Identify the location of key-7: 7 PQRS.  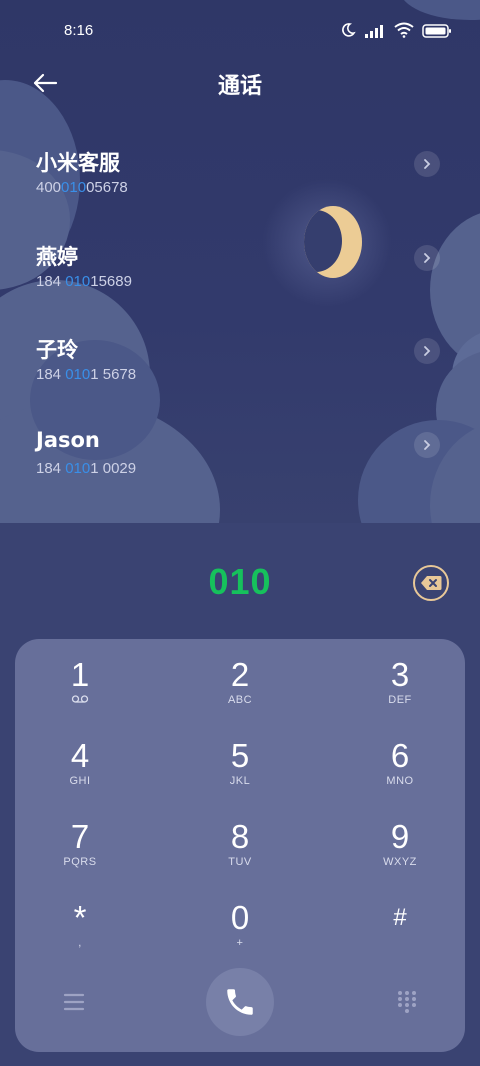
(80, 853).